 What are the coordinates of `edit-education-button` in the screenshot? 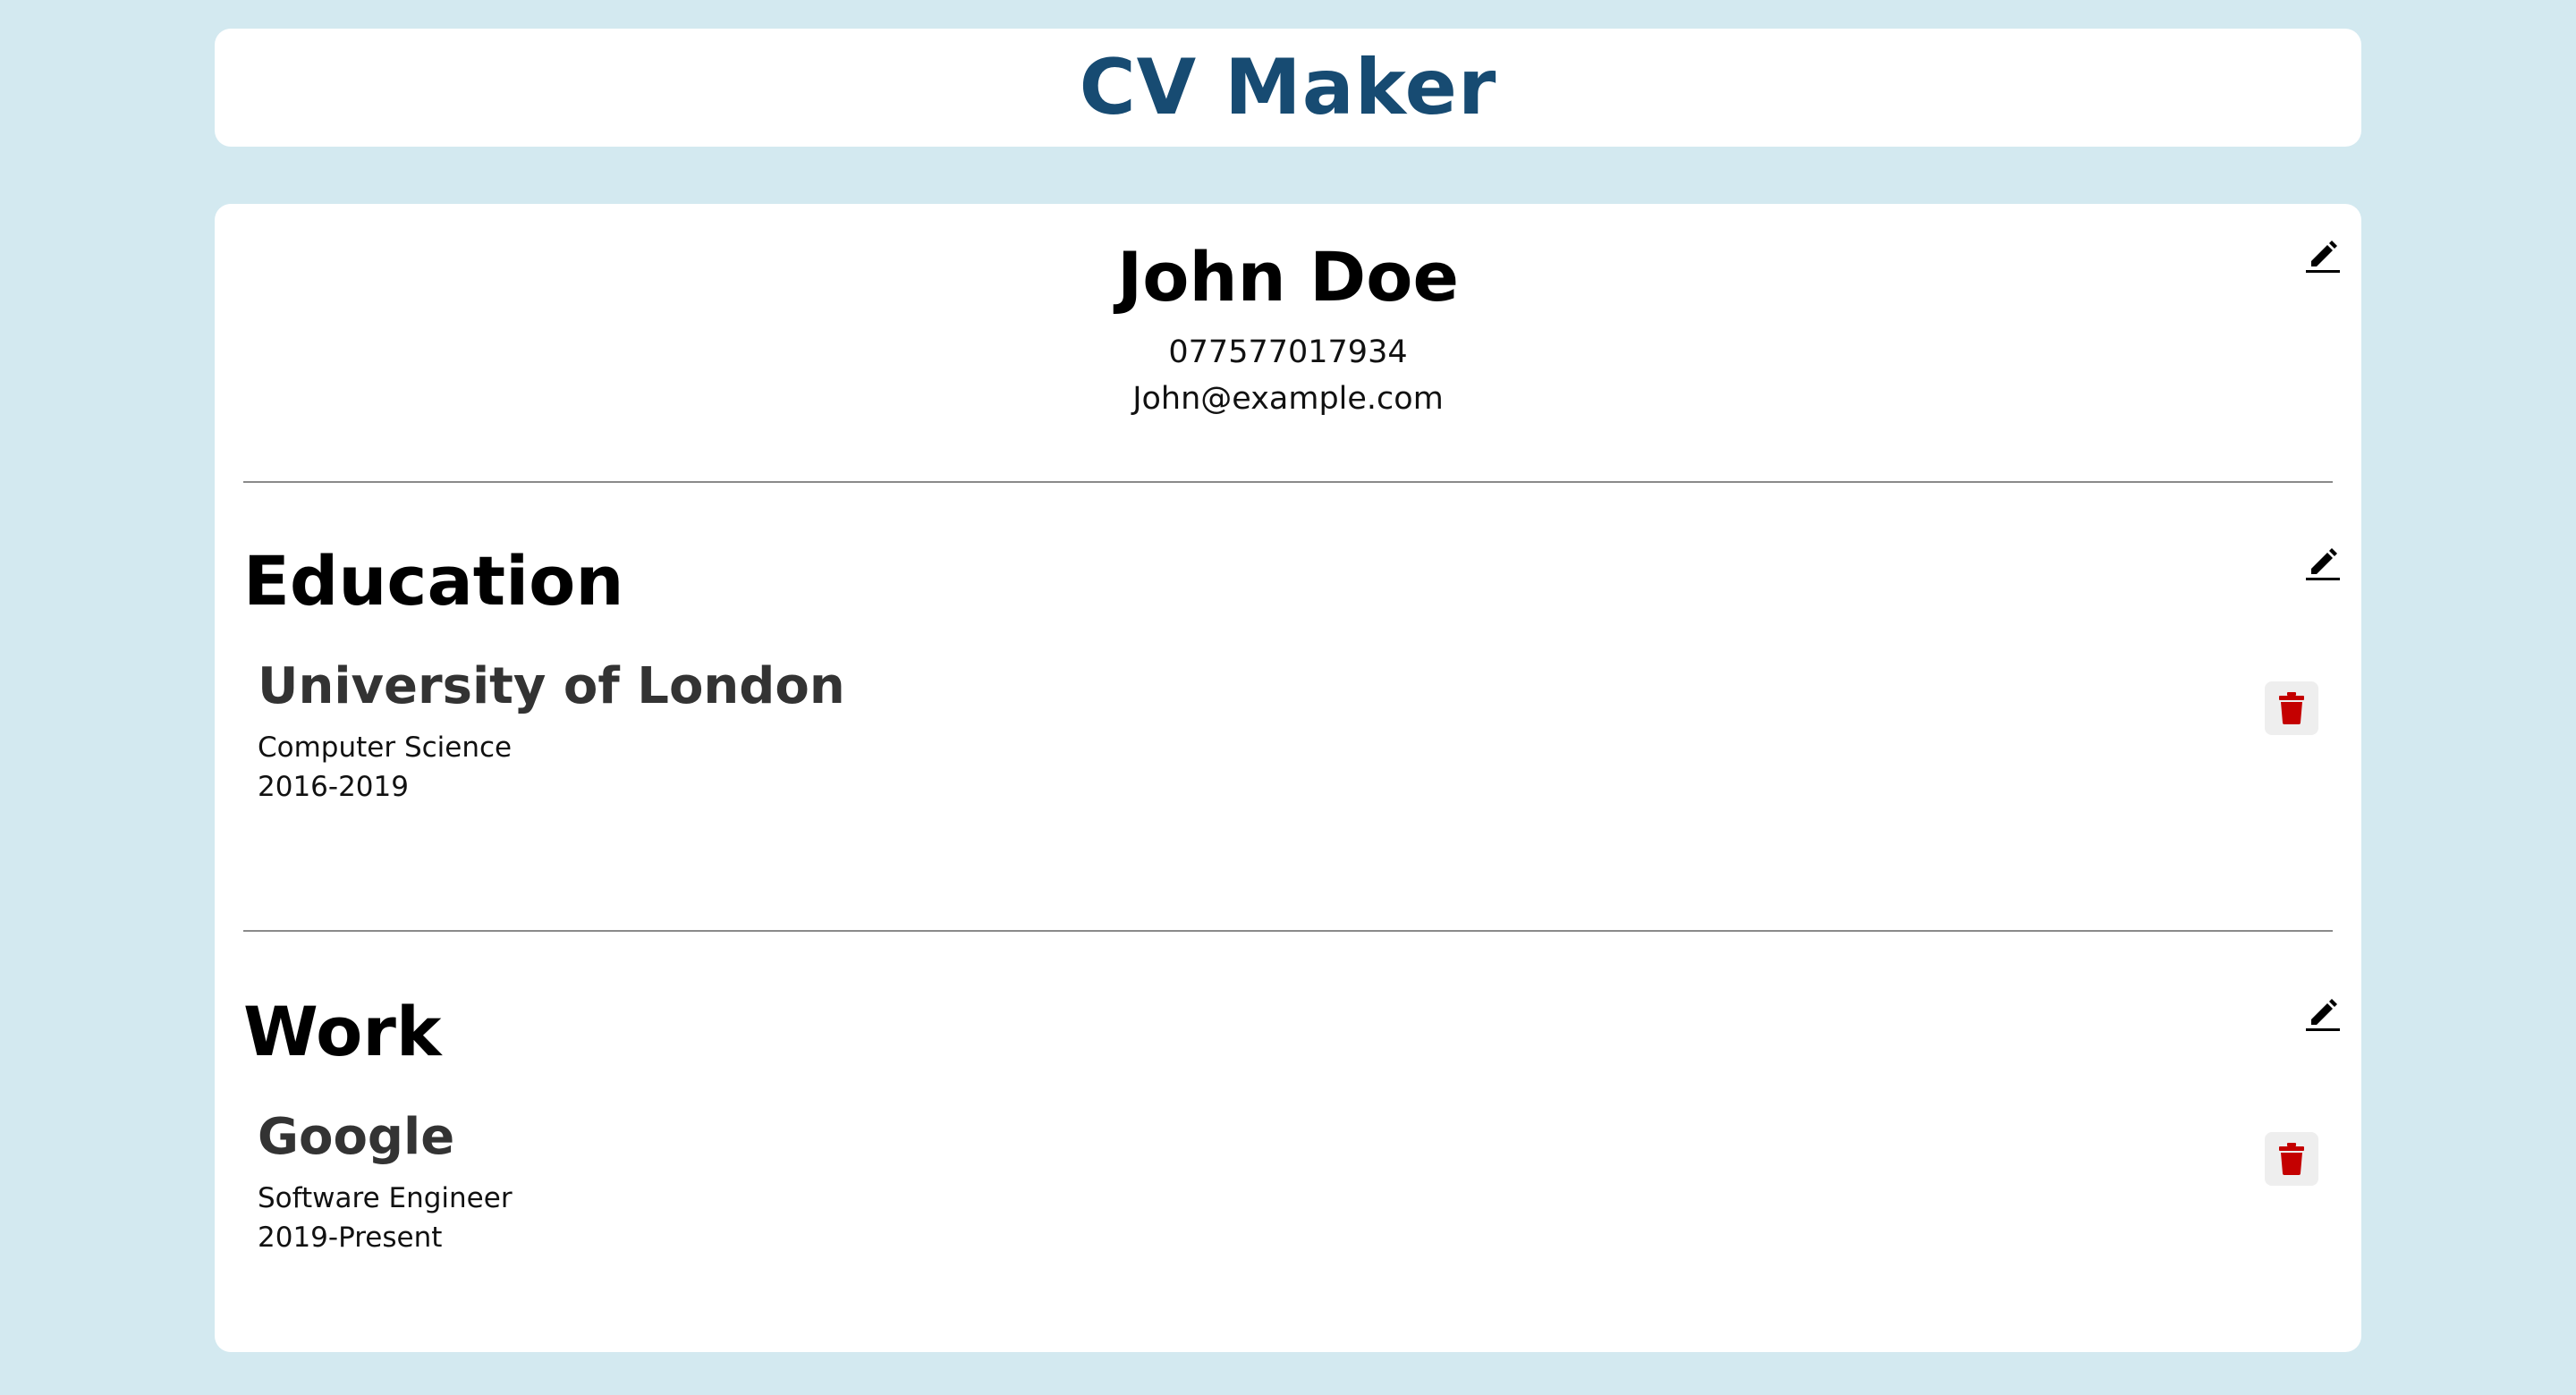 It's located at (2322, 561).